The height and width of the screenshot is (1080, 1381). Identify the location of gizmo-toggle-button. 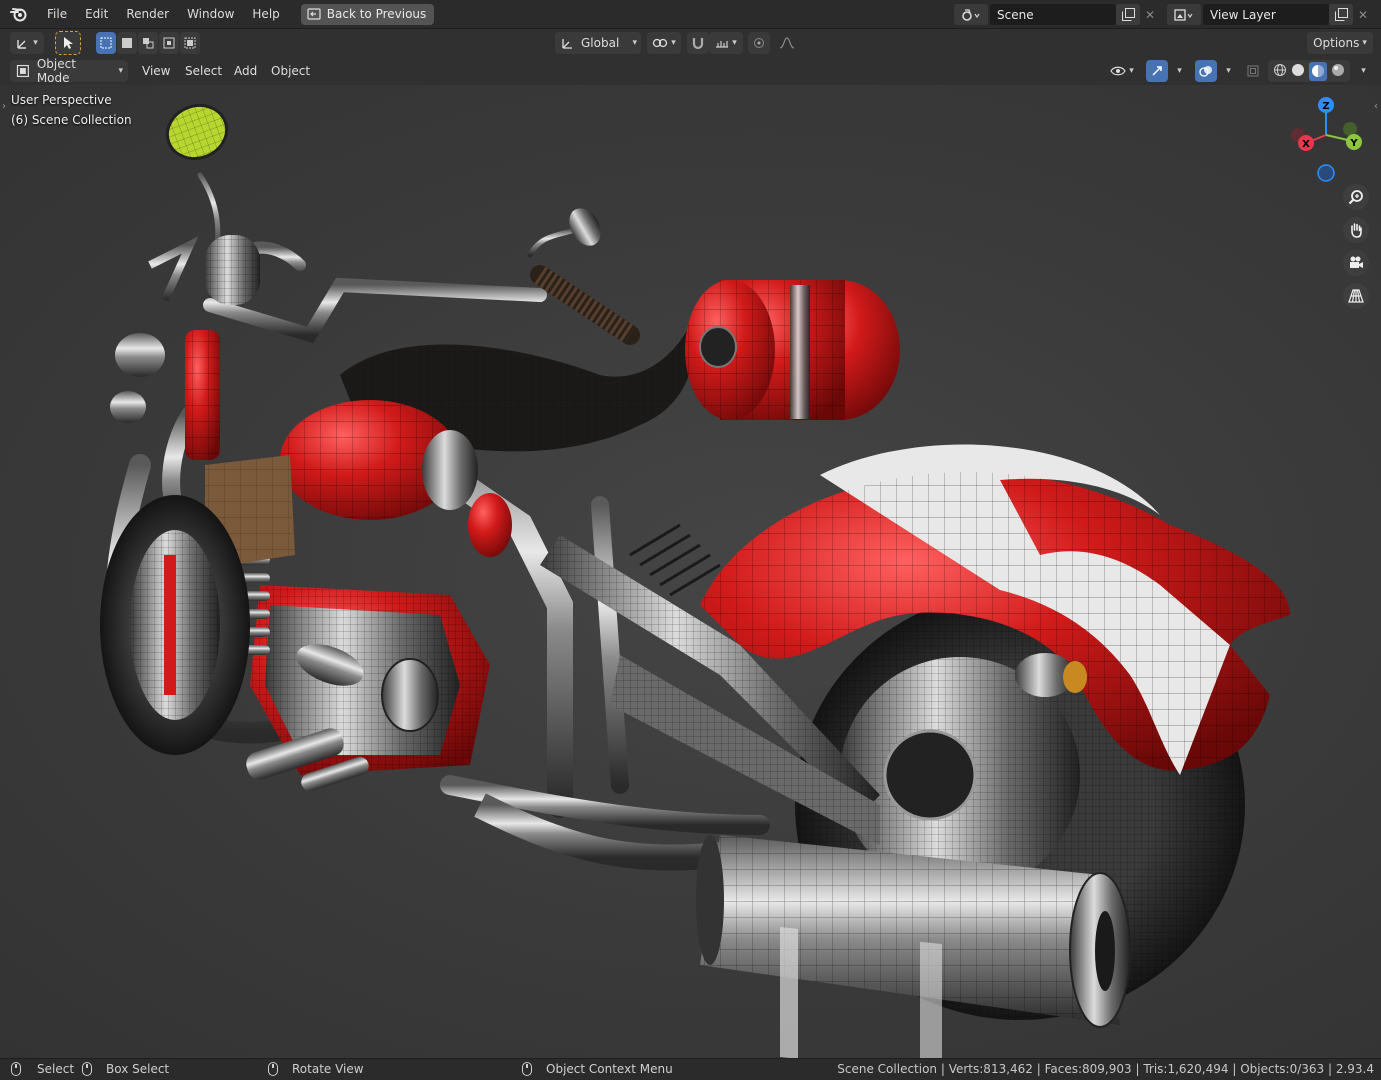
(1157, 71).